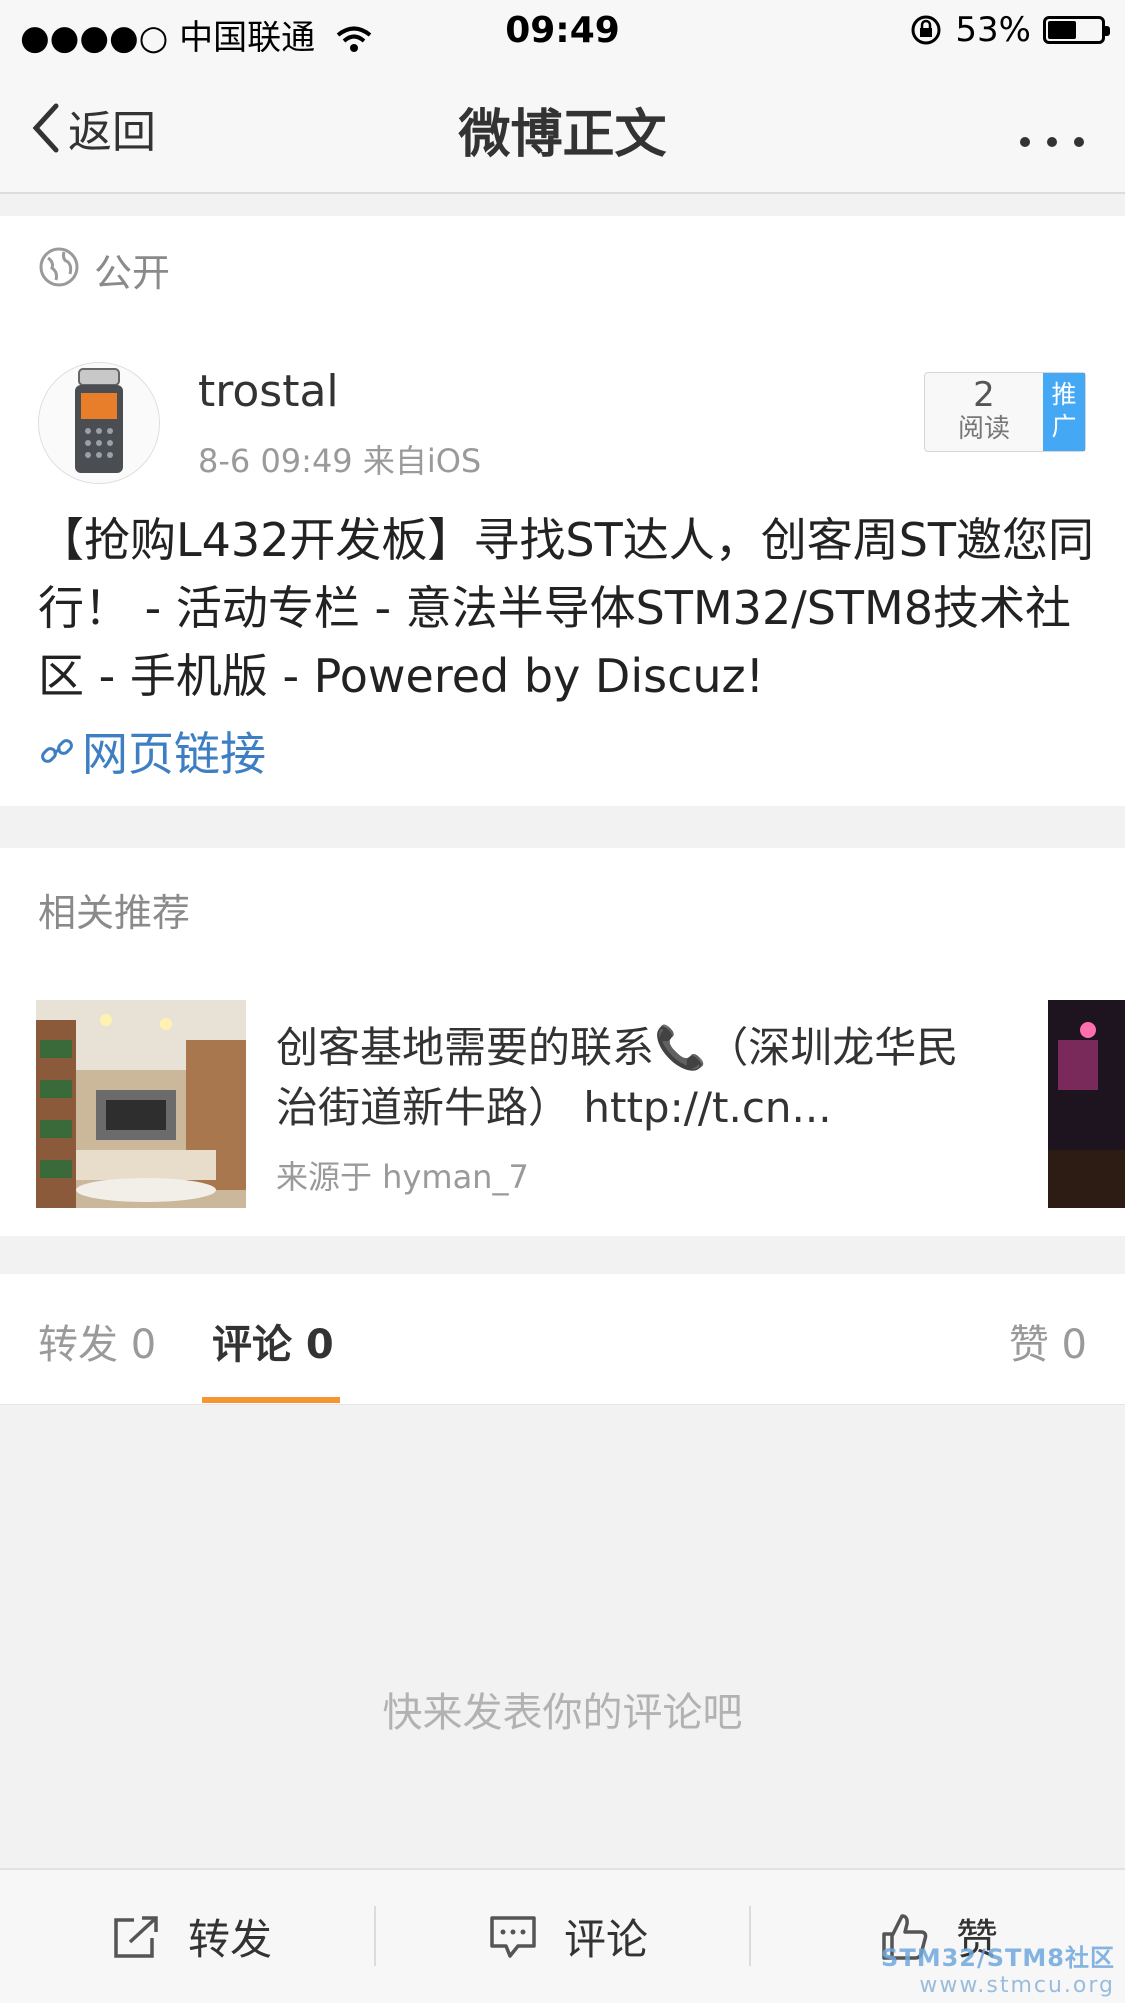 Image resolution: width=1125 pixels, height=2003 pixels. Describe the element at coordinates (132, 273) in the screenshot. I see `visibility-label: 公开` at that location.